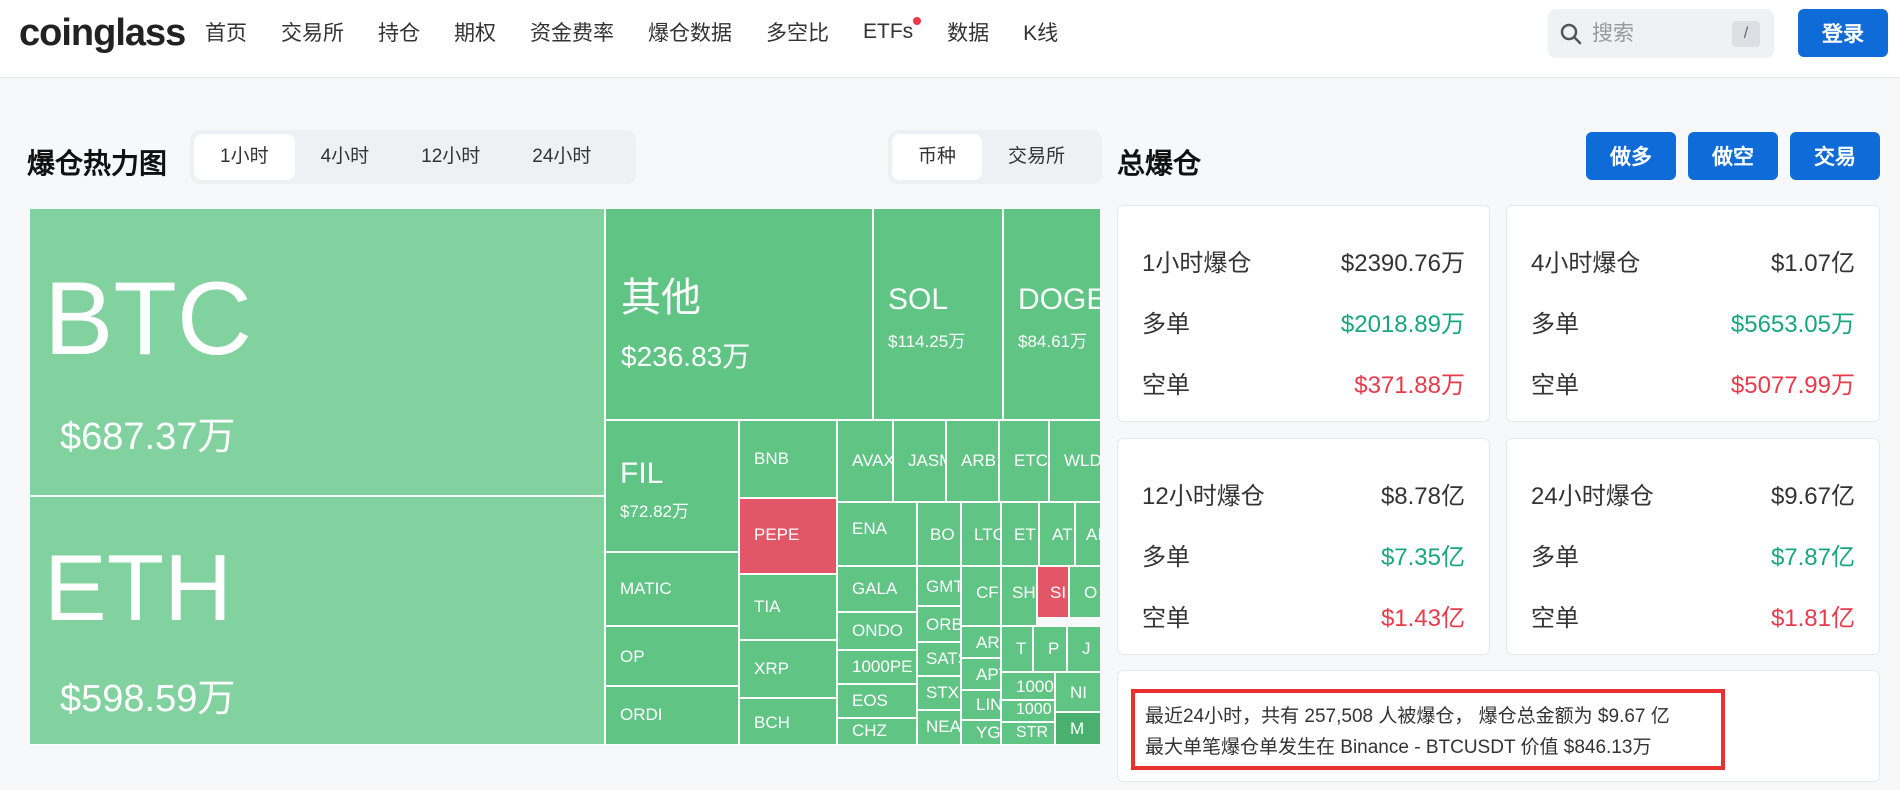 This screenshot has width=1900, height=790. I want to click on heatmap-tile-wld: WLD, so click(1074, 461).